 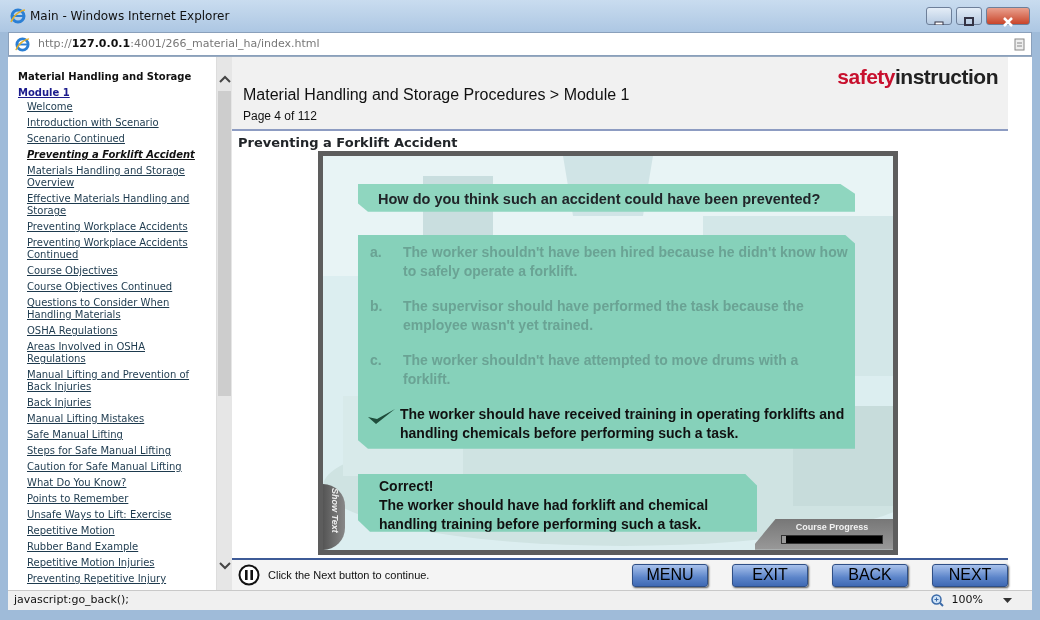 I want to click on module-link: Module 1, so click(x=117, y=93).